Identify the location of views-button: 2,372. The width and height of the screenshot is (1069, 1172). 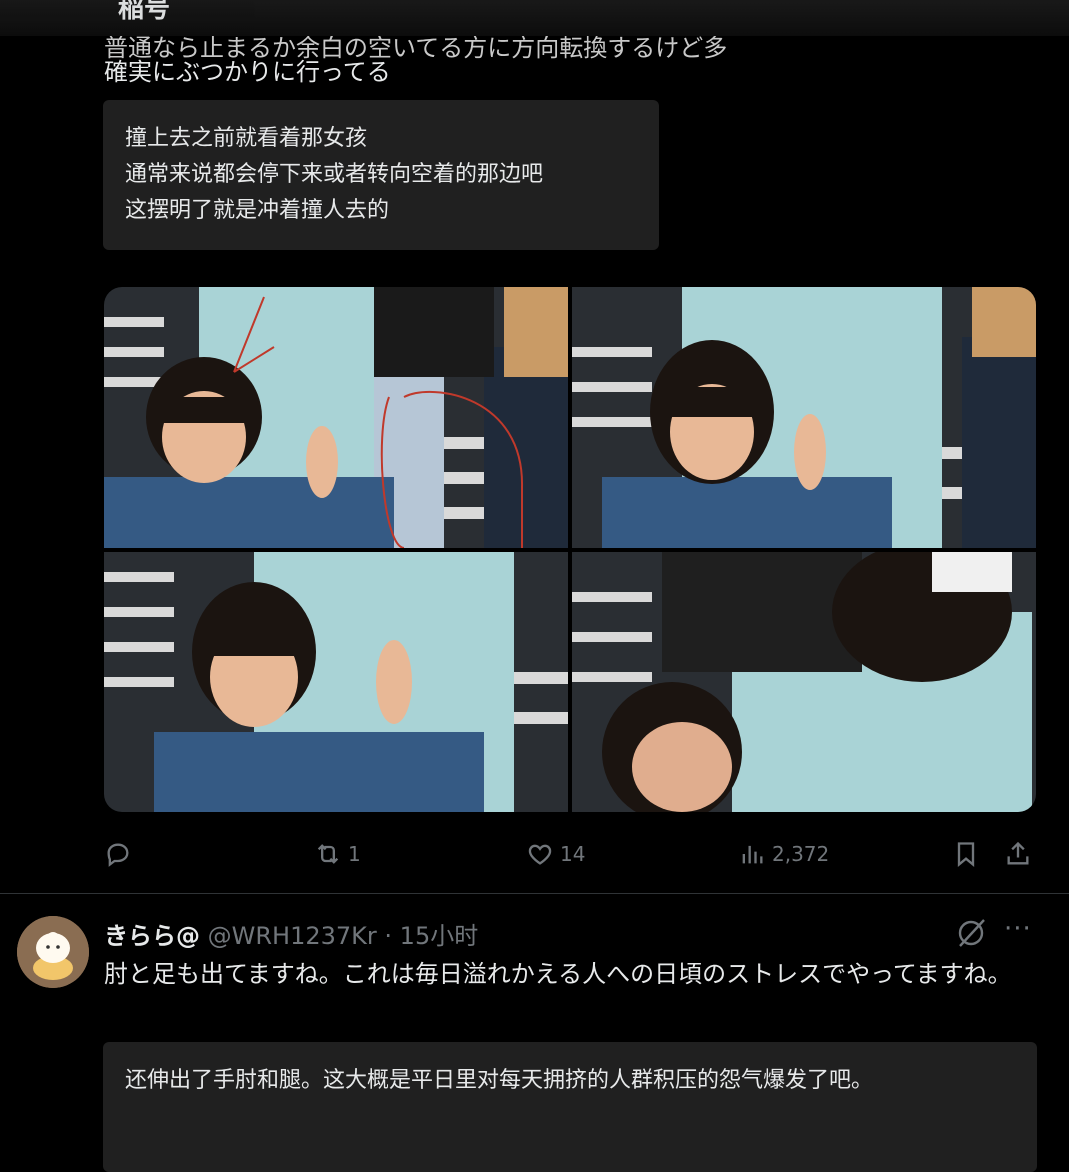
(783, 854).